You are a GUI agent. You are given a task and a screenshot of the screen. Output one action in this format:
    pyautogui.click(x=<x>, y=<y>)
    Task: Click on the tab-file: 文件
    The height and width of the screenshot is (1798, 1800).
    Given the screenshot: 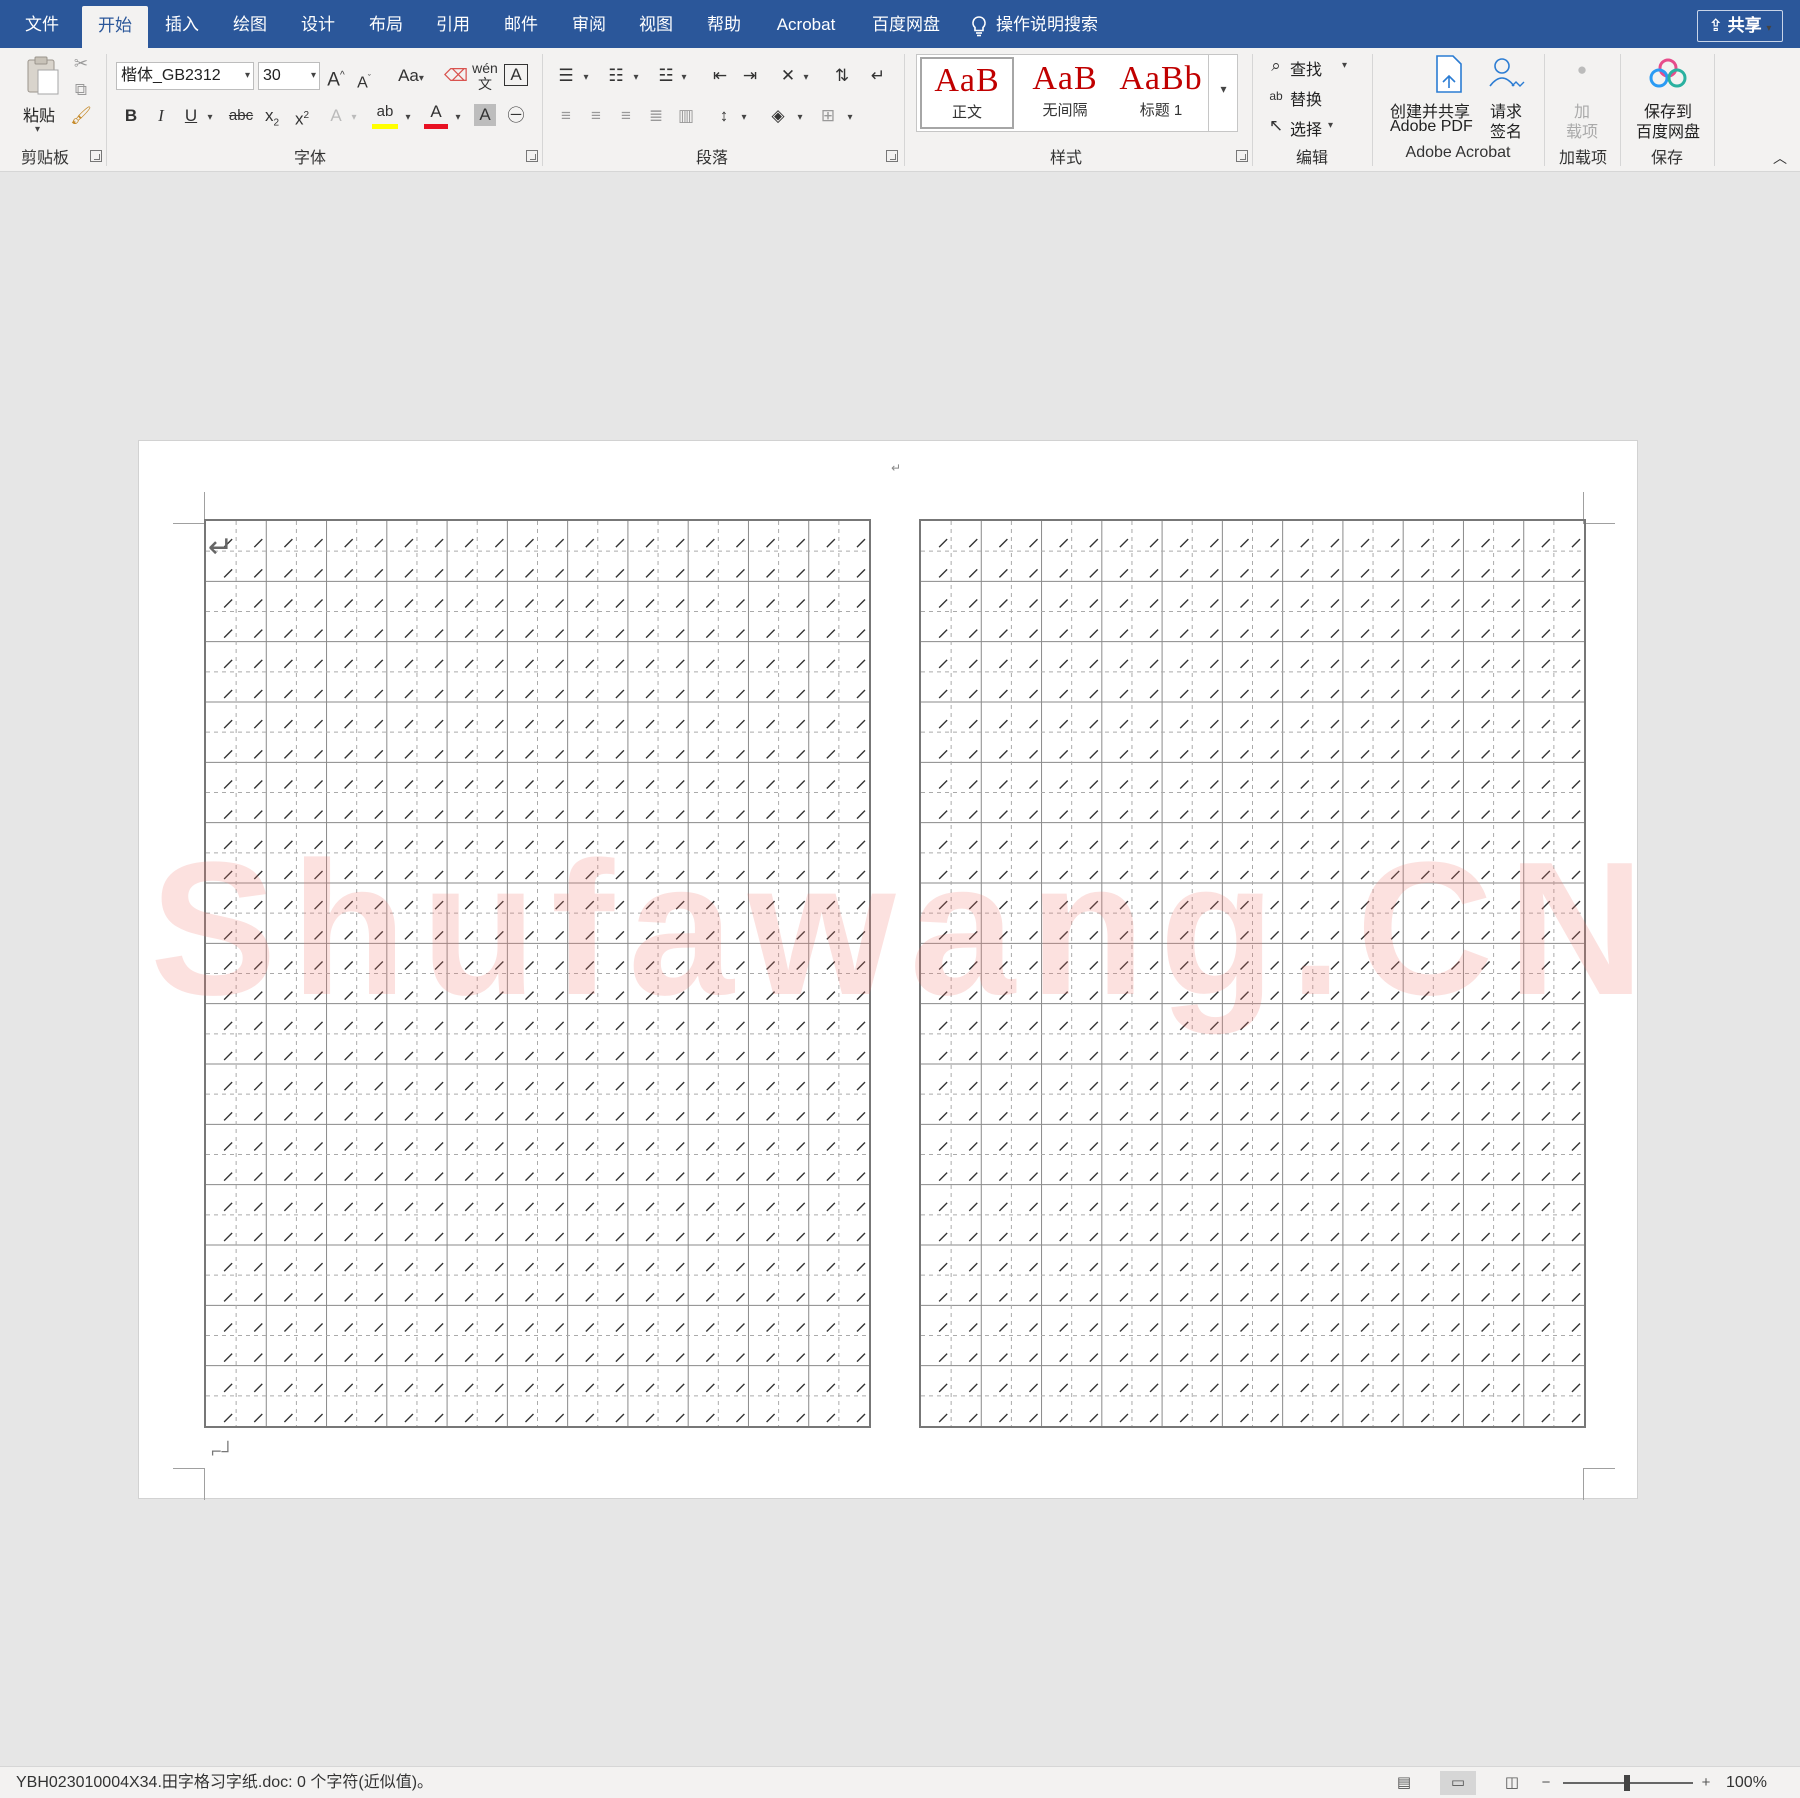 What is the action you would take?
    pyautogui.click(x=42, y=24)
    